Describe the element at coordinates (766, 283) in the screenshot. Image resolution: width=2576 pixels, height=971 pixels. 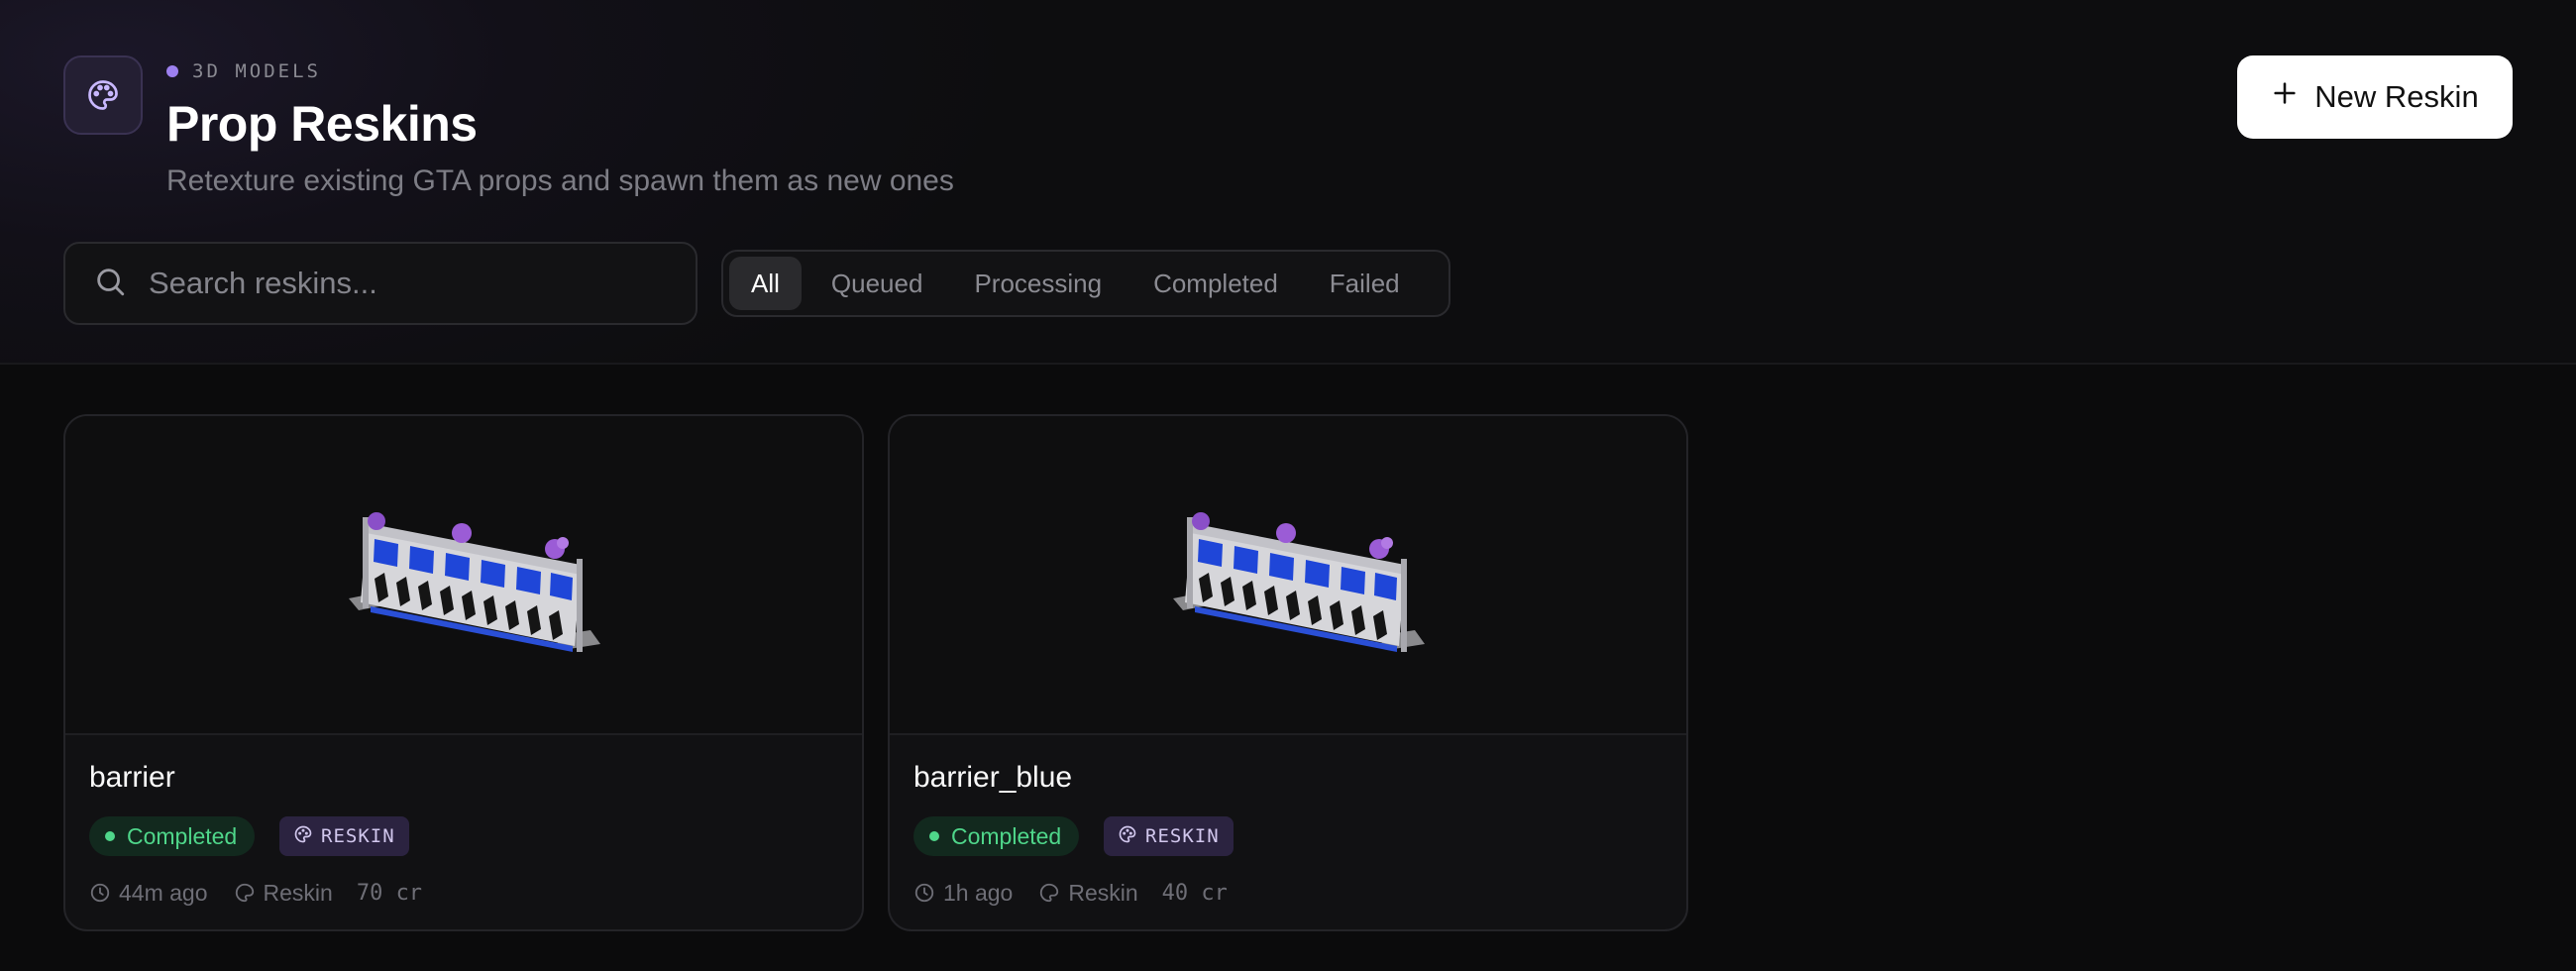
I see `tab-all: All` at that location.